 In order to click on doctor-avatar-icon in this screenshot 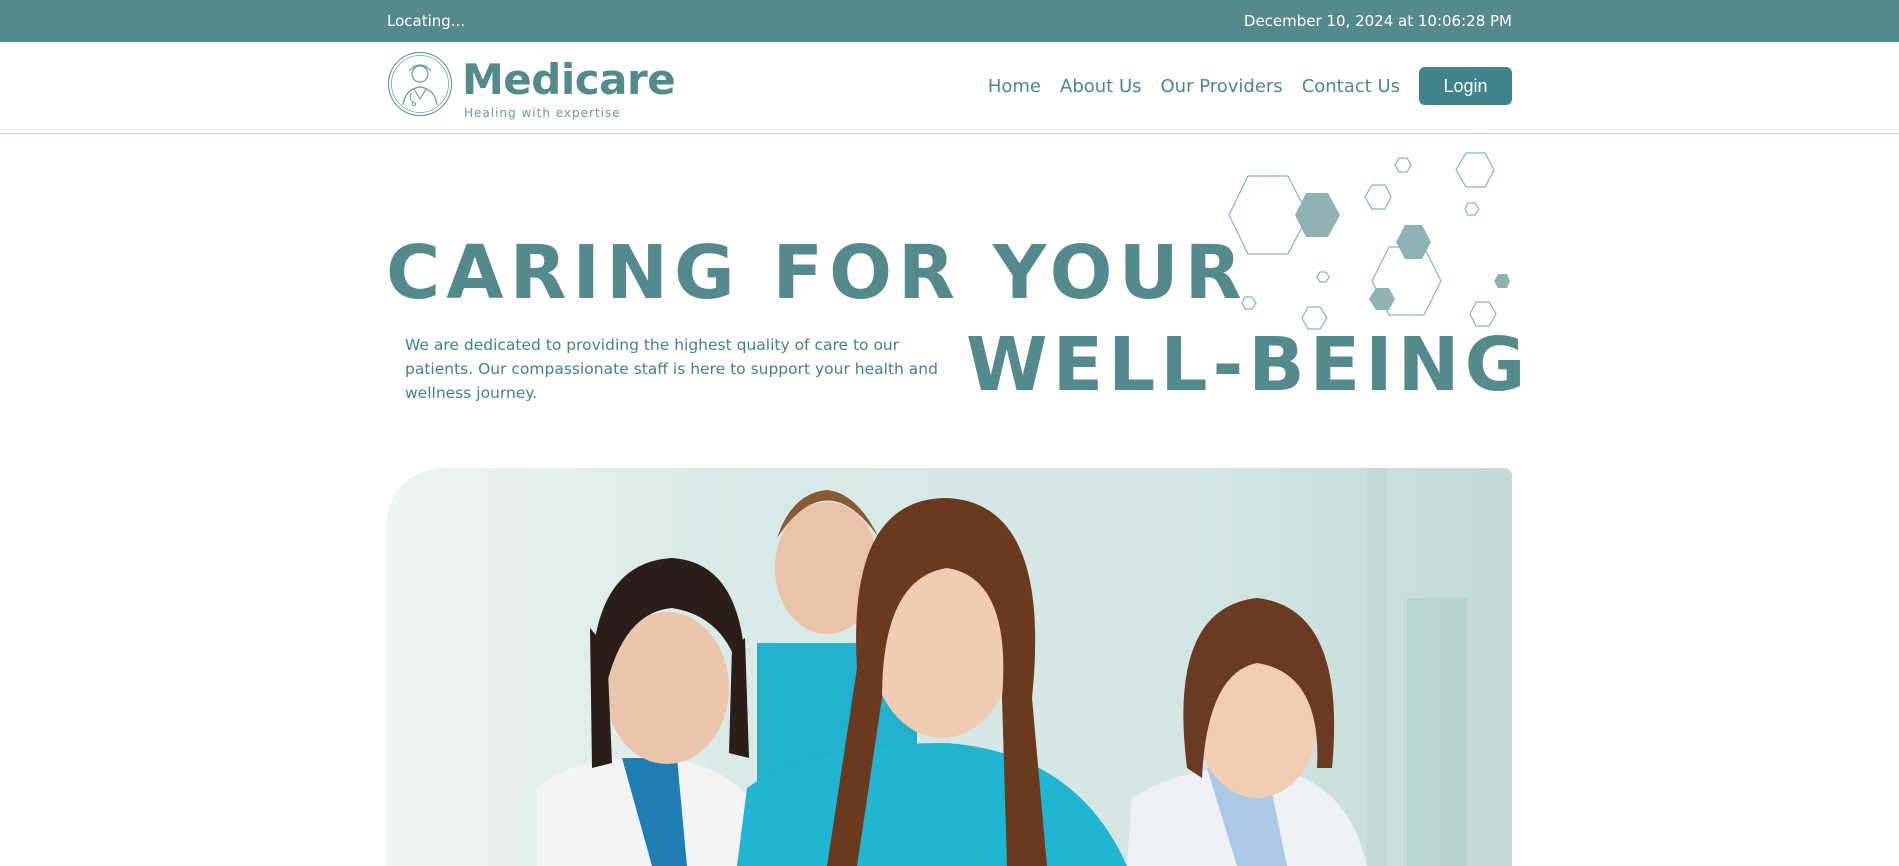, I will do `click(420, 84)`.